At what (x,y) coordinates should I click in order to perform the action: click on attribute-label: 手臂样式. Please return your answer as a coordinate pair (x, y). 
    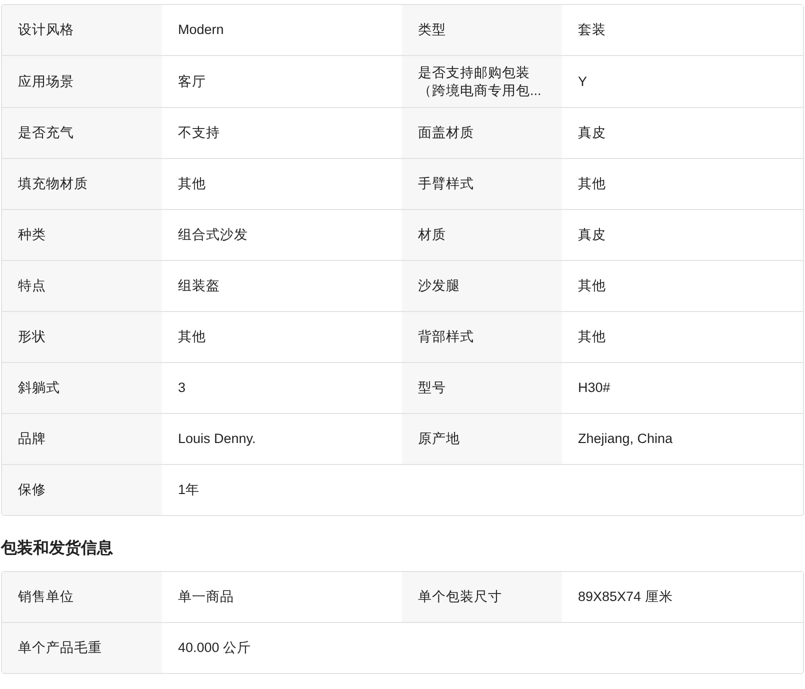
    Looking at the image, I should click on (482, 184).